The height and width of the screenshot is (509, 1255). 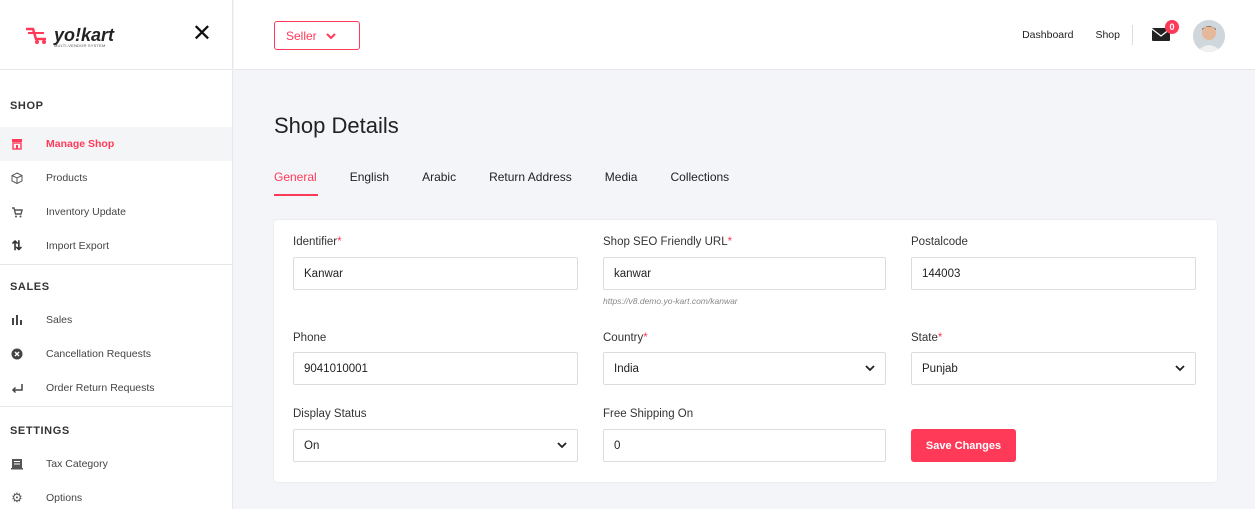 What do you see at coordinates (17, 245) in the screenshot?
I see `arrows-updown-icon: ⇅` at bounding box center [17, 245].